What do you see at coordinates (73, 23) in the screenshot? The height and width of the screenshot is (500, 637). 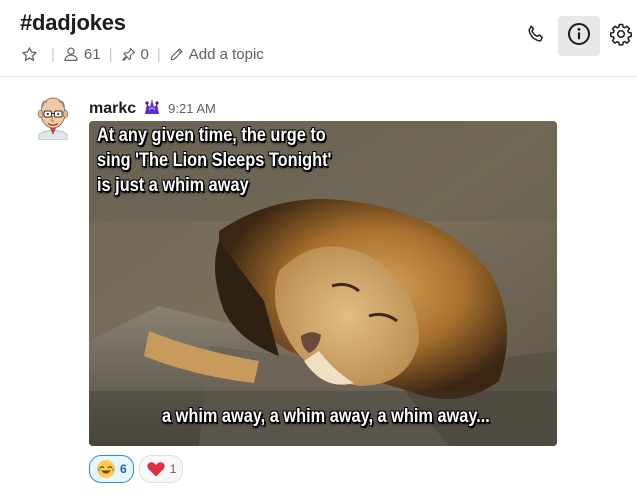 I see `channel-title: #dadjokes` at bounding box center [73, 23].